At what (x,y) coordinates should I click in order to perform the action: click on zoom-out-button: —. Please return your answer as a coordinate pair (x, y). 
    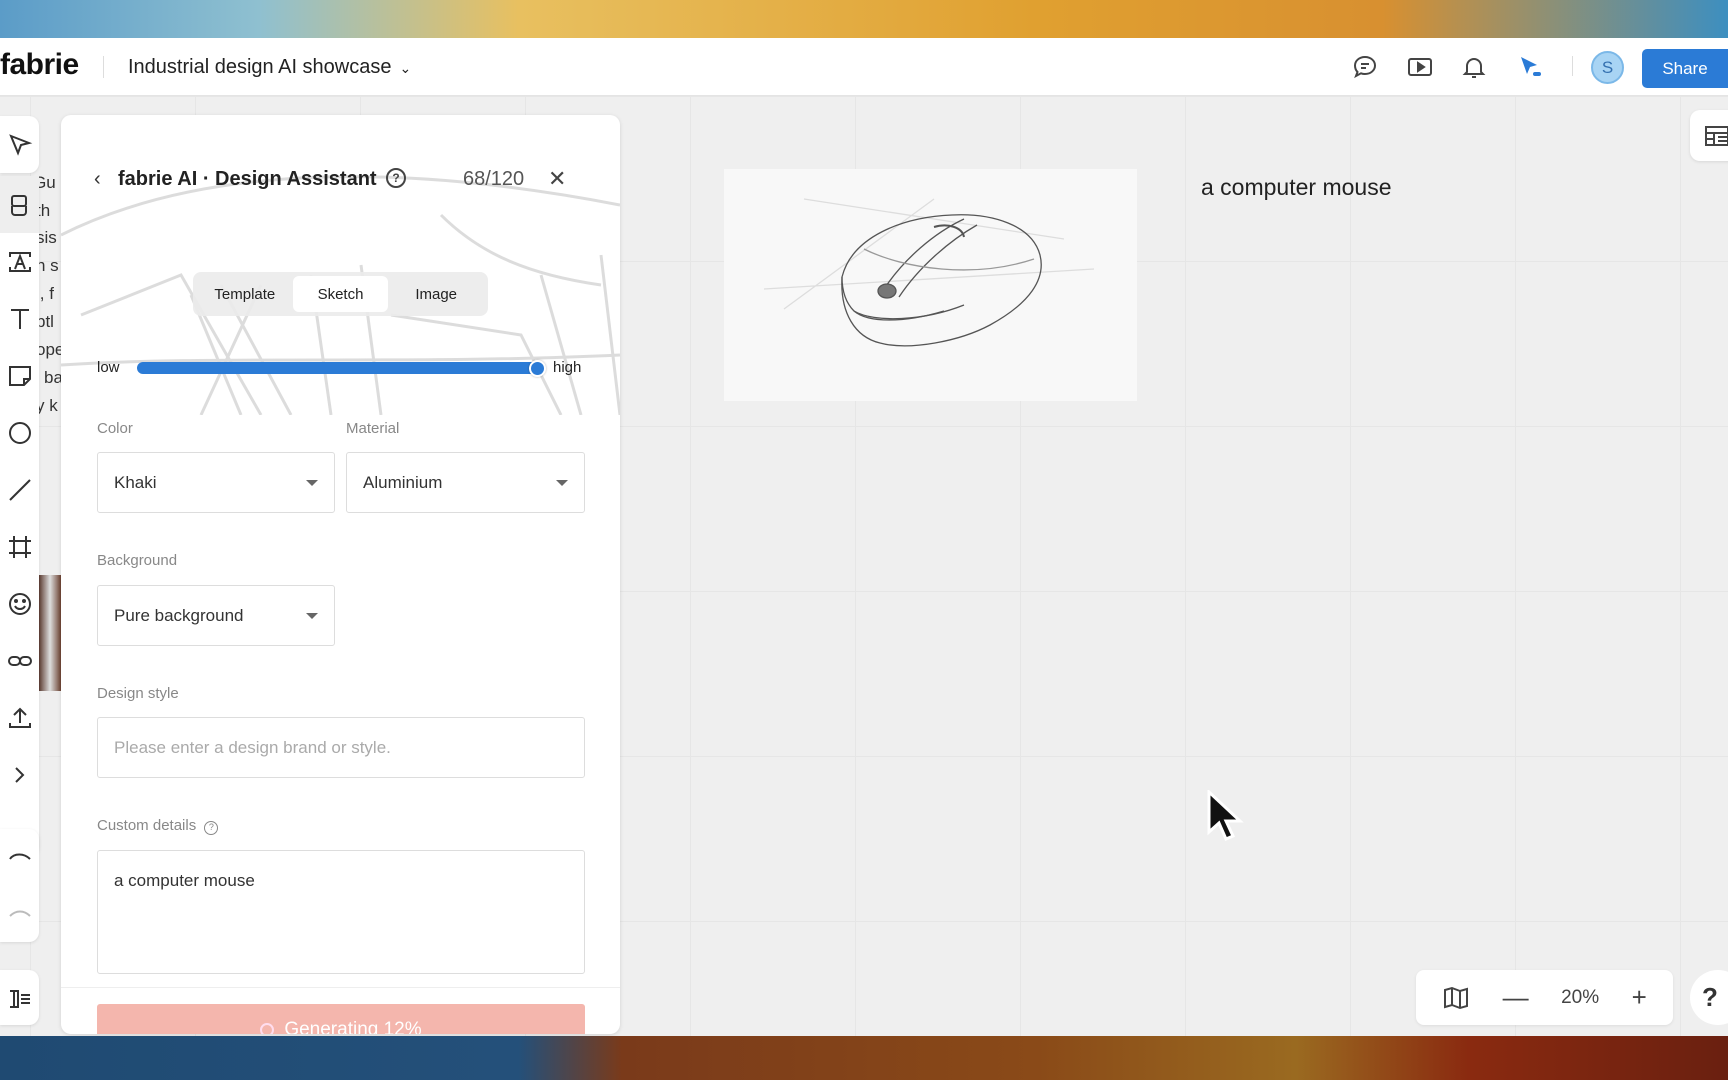
    Looking at the image, I should click on (1516, 997).